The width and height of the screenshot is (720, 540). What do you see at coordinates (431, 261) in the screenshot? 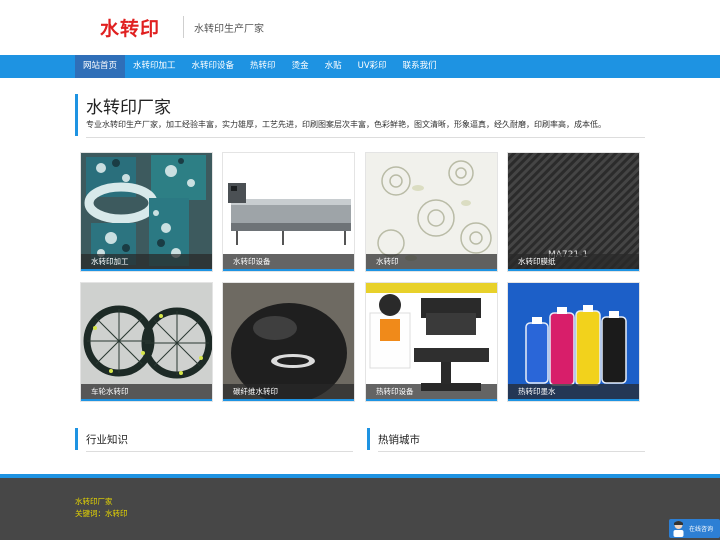
I see `product-caption: 水转印` at bounding box center [431, 261].